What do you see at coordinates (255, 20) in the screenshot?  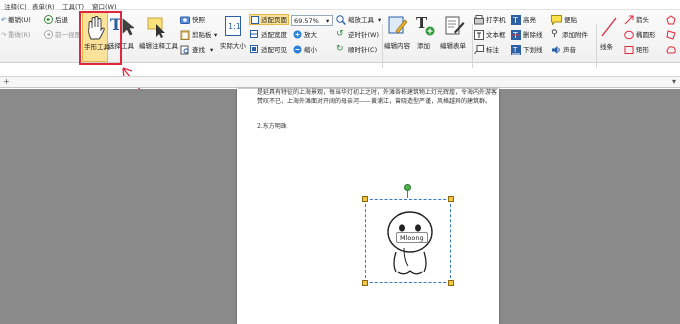 I see `fit-page-icon` at bounding box center [255, 20].